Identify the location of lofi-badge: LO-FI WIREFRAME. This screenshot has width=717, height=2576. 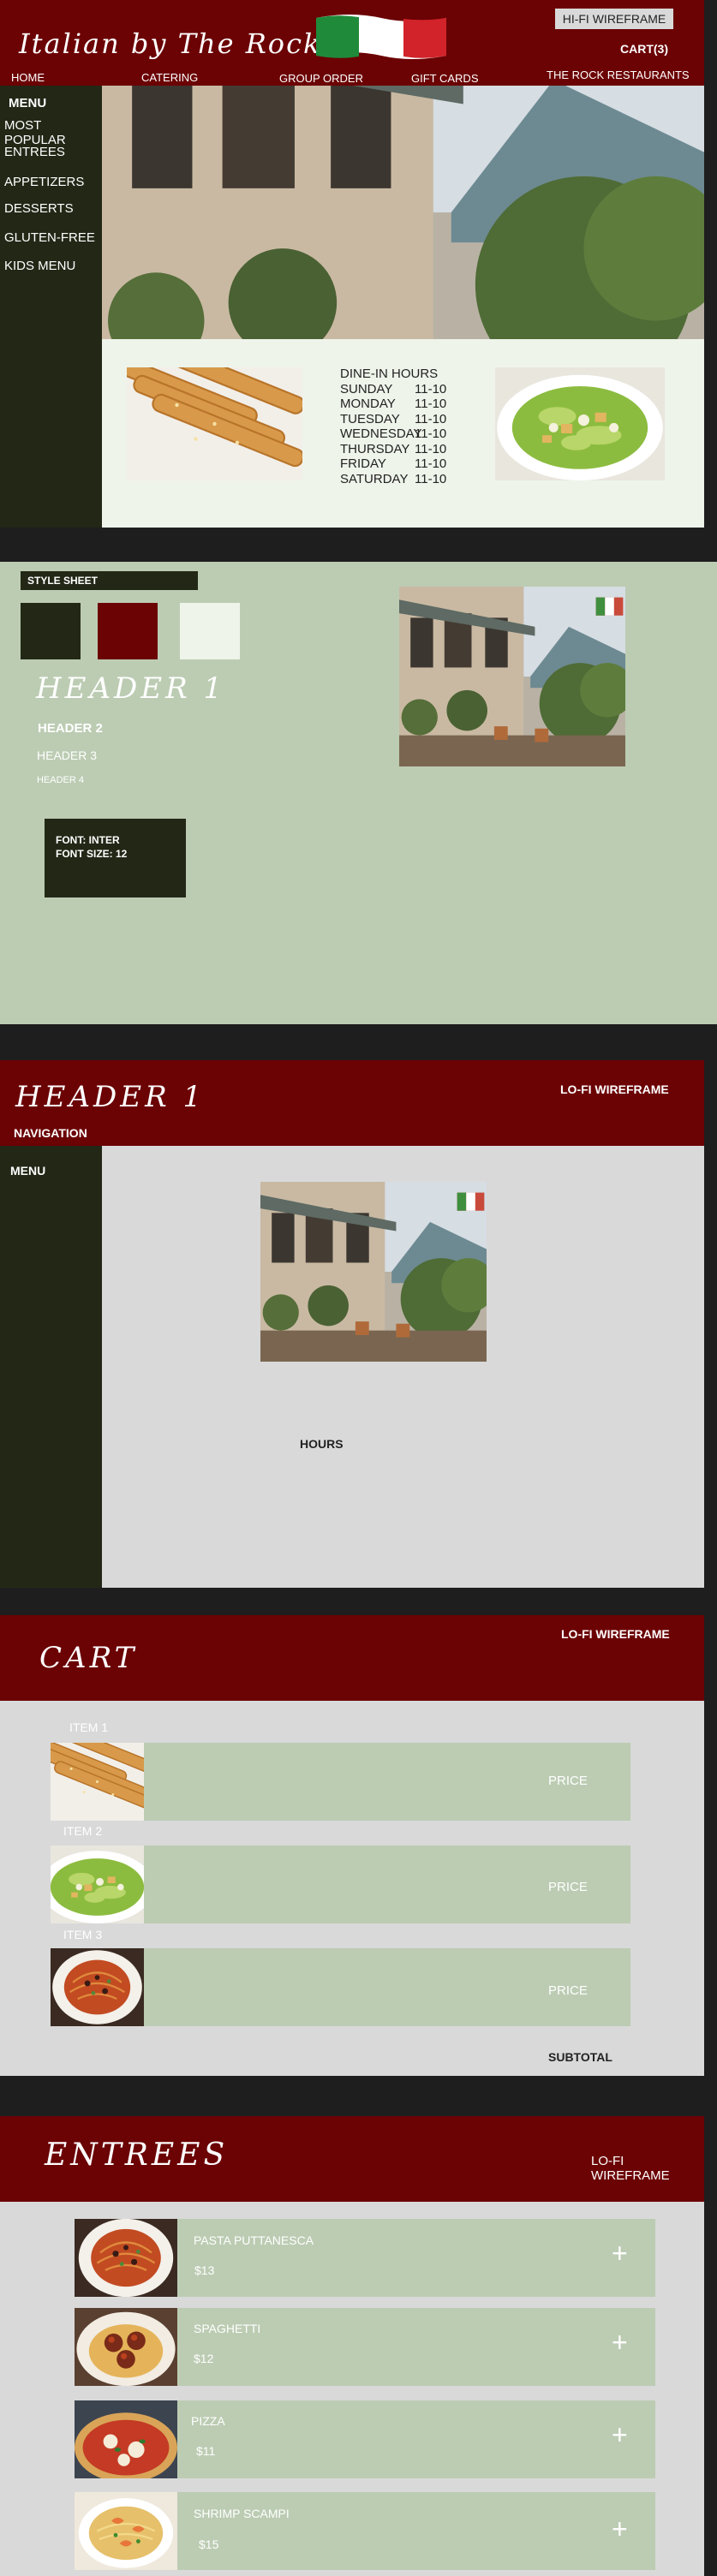
(614, 1089).